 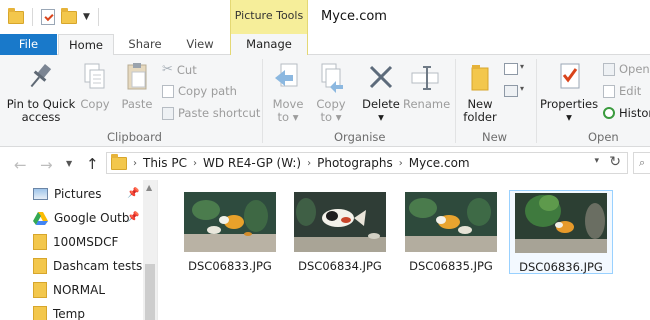 I want to click on recent-locations-dropdown-icon: ▼, so click(x=69, y=163).